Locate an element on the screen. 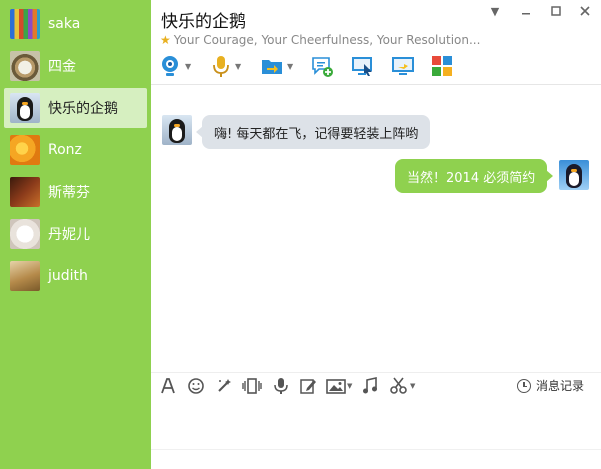 Image resolution: width=601 pixels, height=469 pixels. voice-message-button is located at coordinates (281, 386).